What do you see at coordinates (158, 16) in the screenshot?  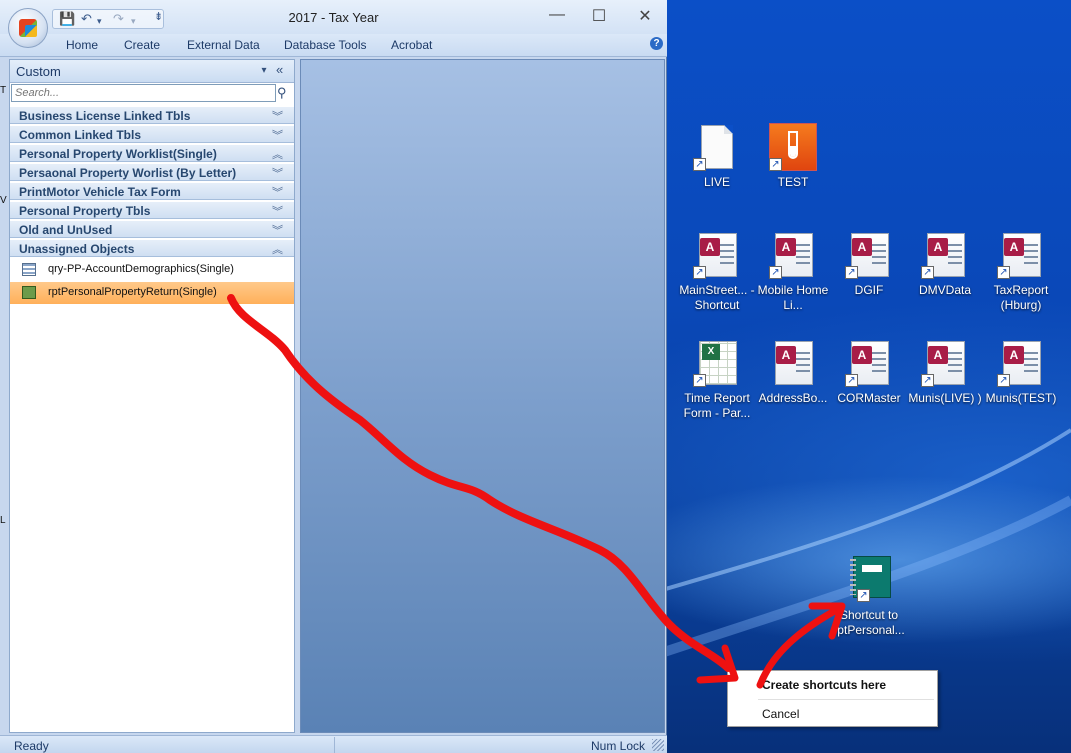 I see `customize-qat-icon: ⇟` at bounding box center [158, 16].